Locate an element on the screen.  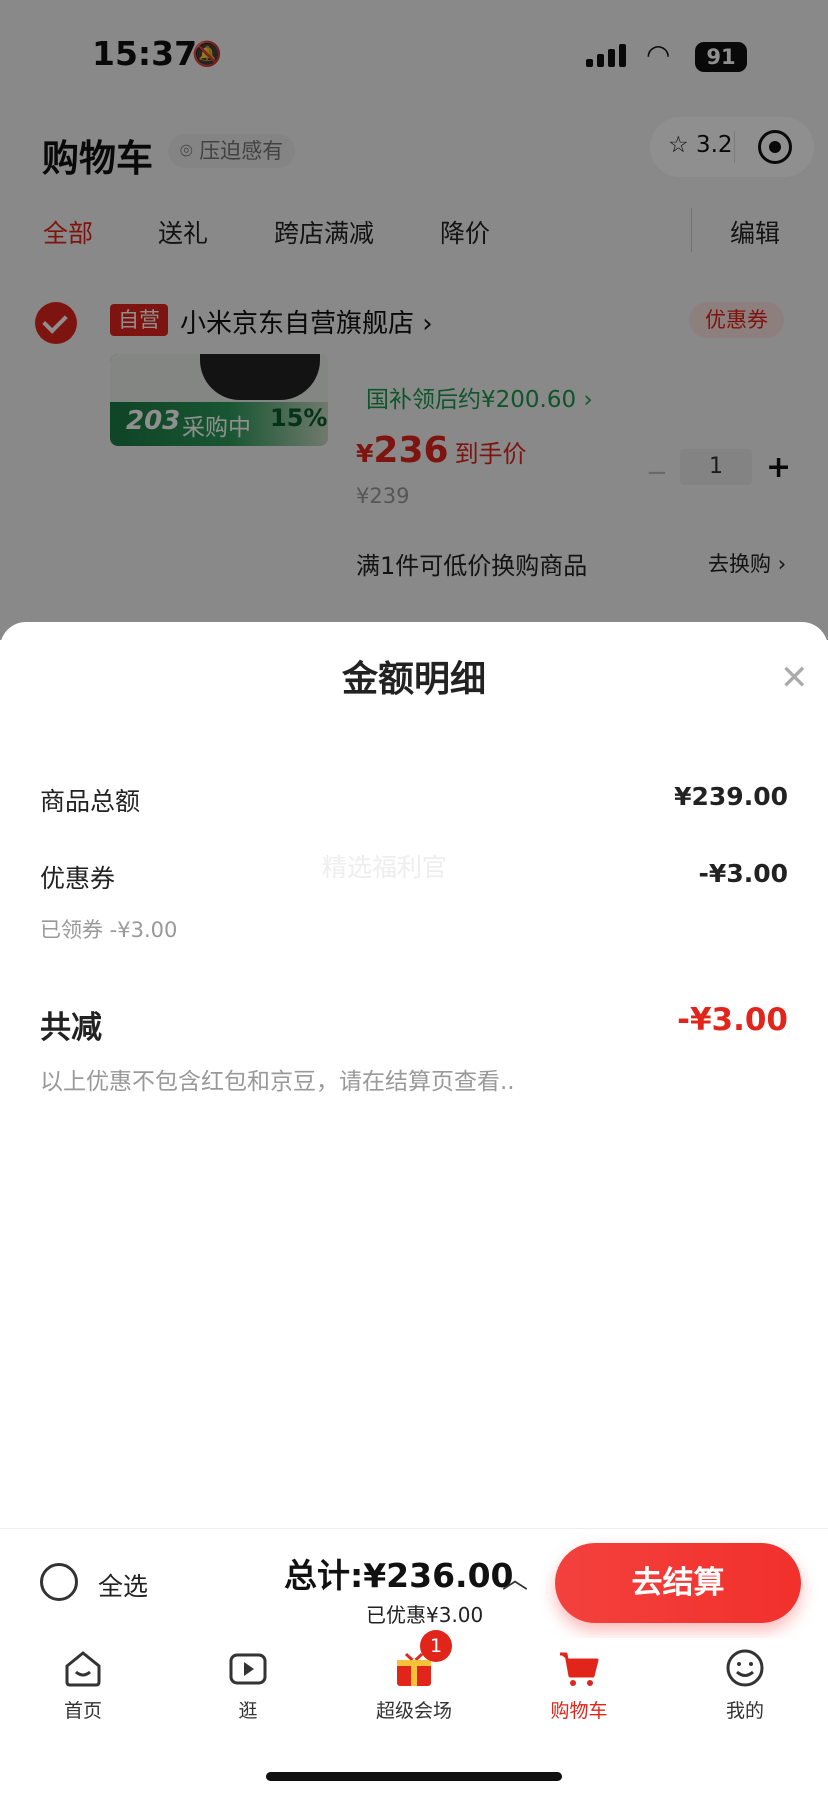
play-icon is located at coordinates (248, 1669).